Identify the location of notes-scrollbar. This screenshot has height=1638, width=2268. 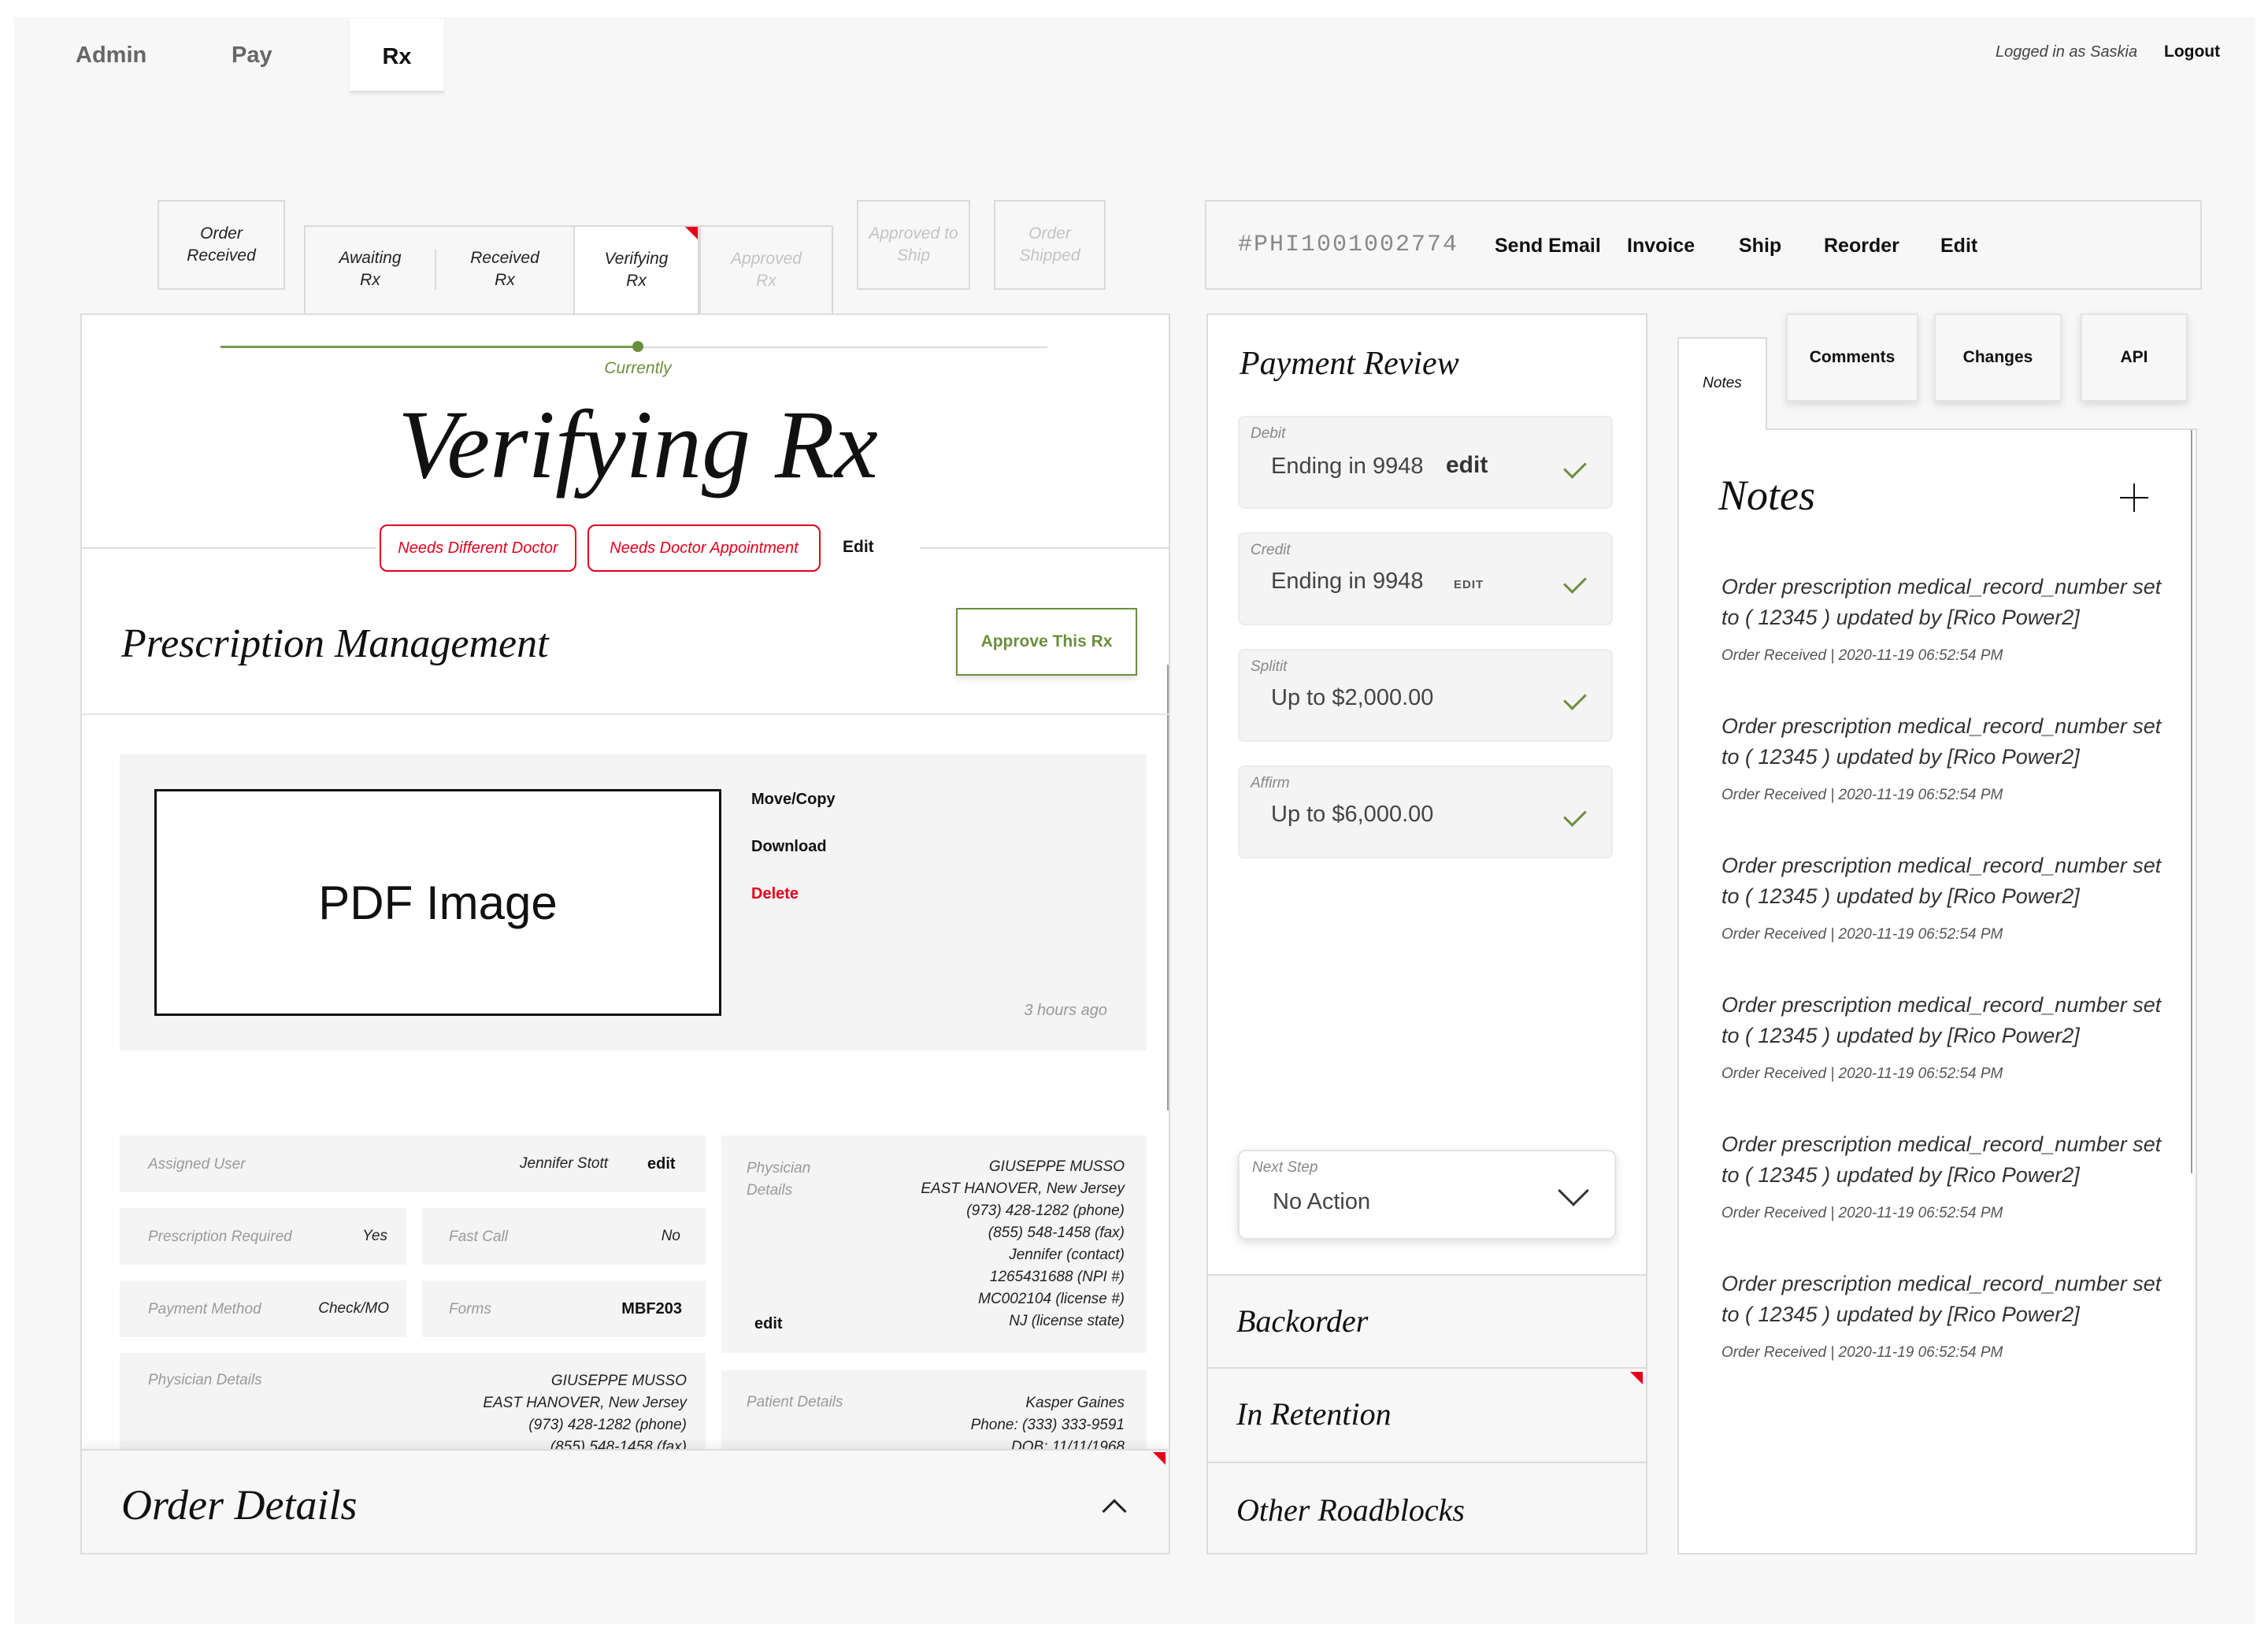
(2191, 801).